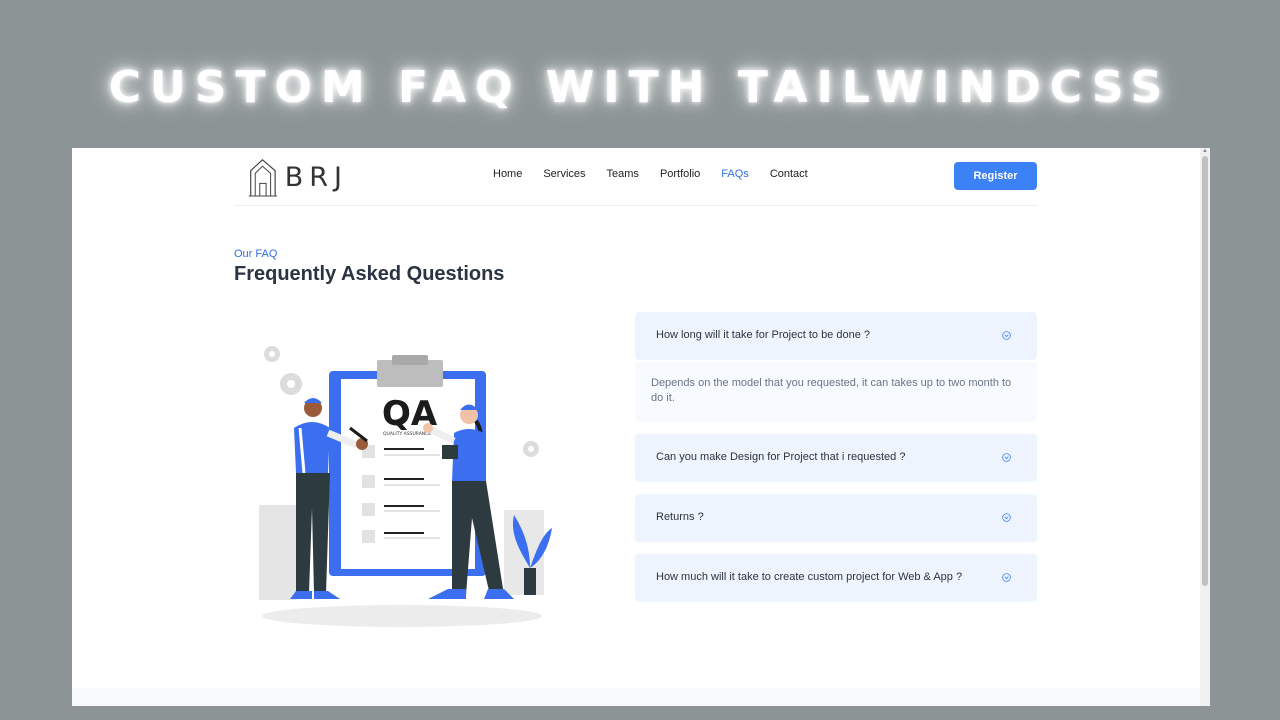 The height and width of the screenshot is (720, 1280). I want to click on faq-question-text: Returns ?, so click(680, 517).